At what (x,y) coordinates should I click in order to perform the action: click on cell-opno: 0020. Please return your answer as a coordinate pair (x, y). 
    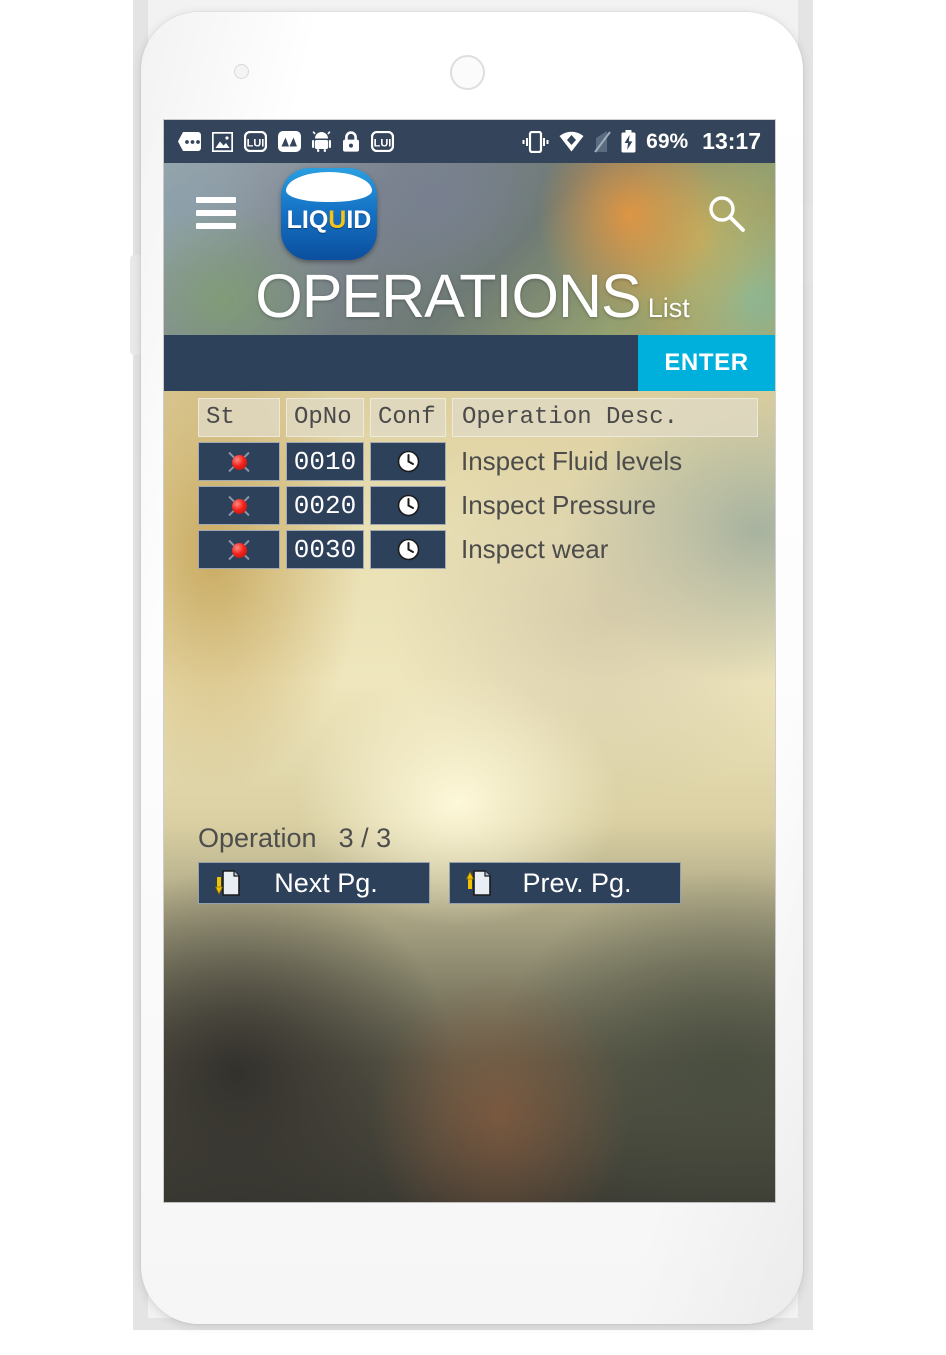
    Looking at the image, I should click on (325, 505).